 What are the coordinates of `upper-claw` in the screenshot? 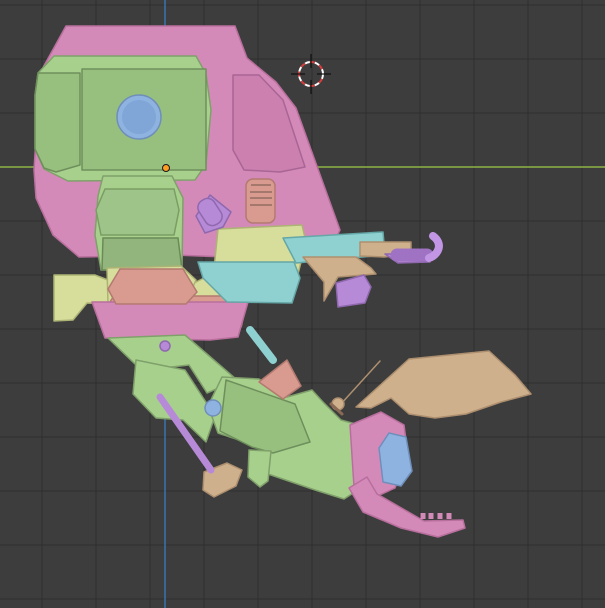 It's located at (443, 384).